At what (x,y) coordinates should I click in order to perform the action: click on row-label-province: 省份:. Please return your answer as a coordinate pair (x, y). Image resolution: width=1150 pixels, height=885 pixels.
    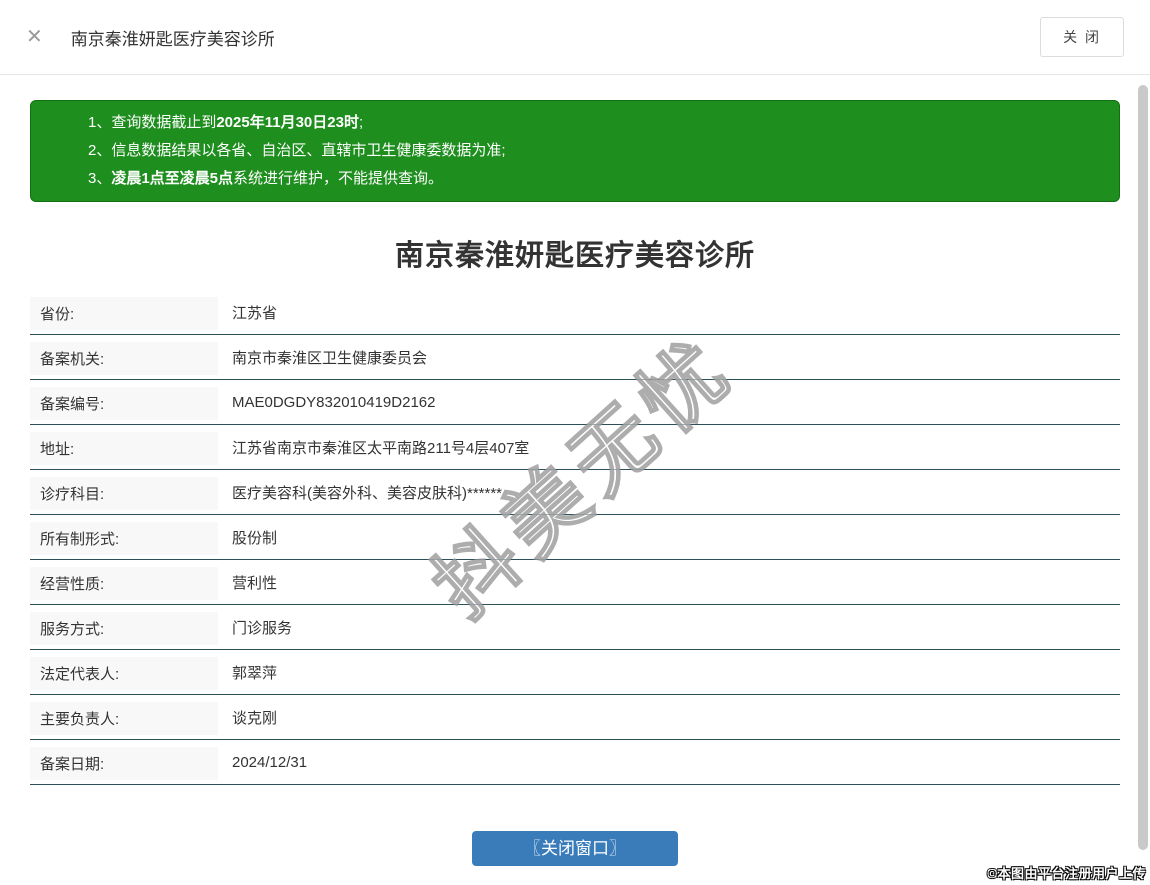
    Looking at the image, I should click on (124, 312).